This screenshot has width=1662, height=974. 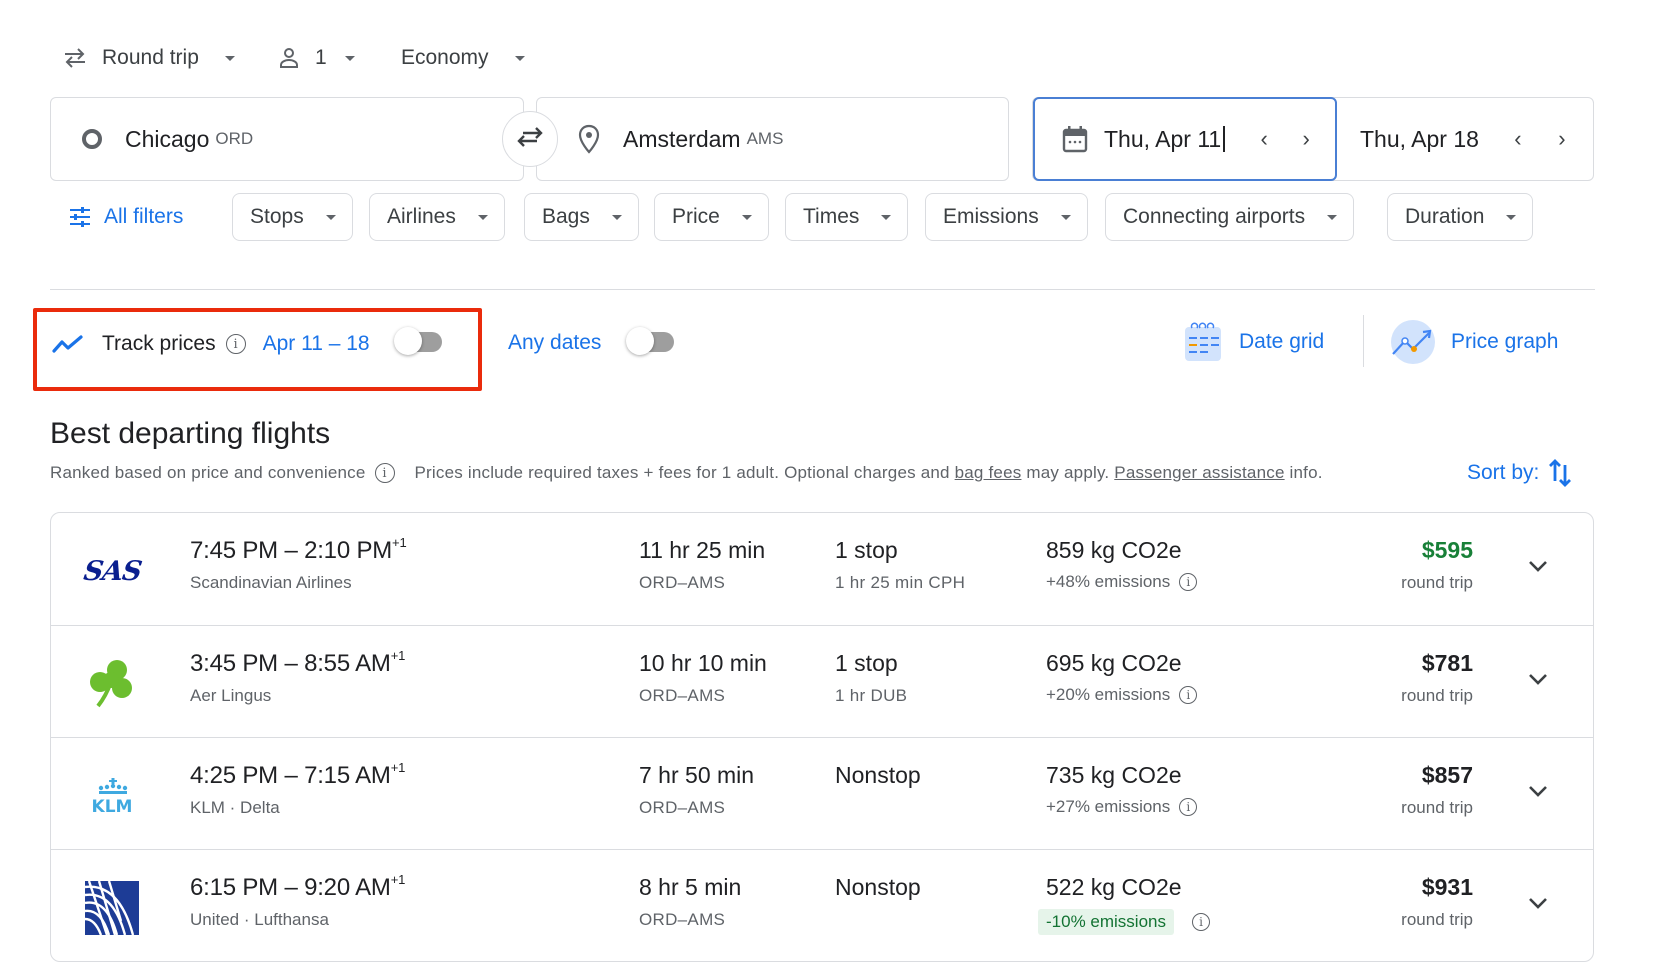 I want to click on klm-logo: KLM, so click(x=112, y=796).